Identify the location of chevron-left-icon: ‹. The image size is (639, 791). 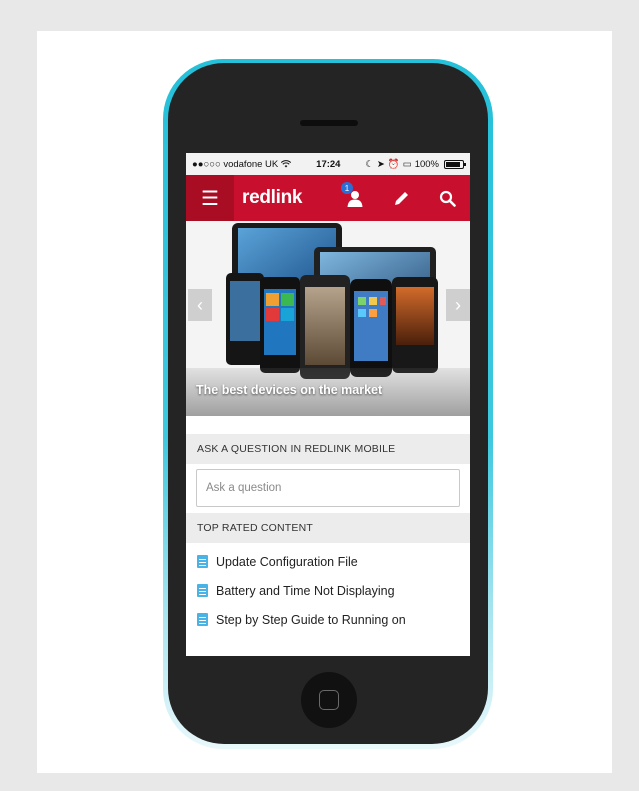
(200, 304).